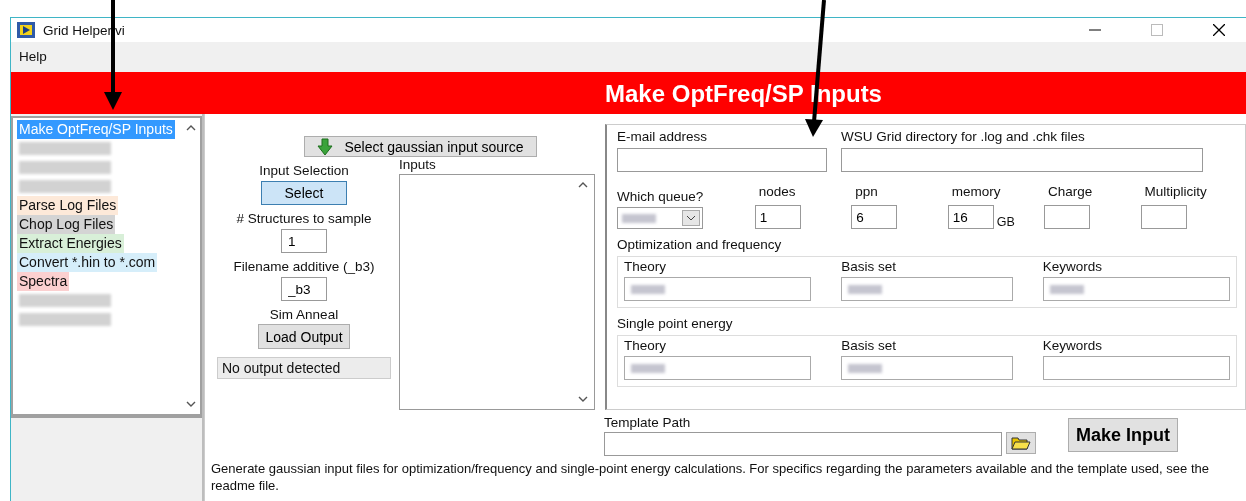 Image resolution: width=1246 pixels, height=501 pixels. I want to click on sim-anneal-label: Sim Anneal, so click(304, 314).